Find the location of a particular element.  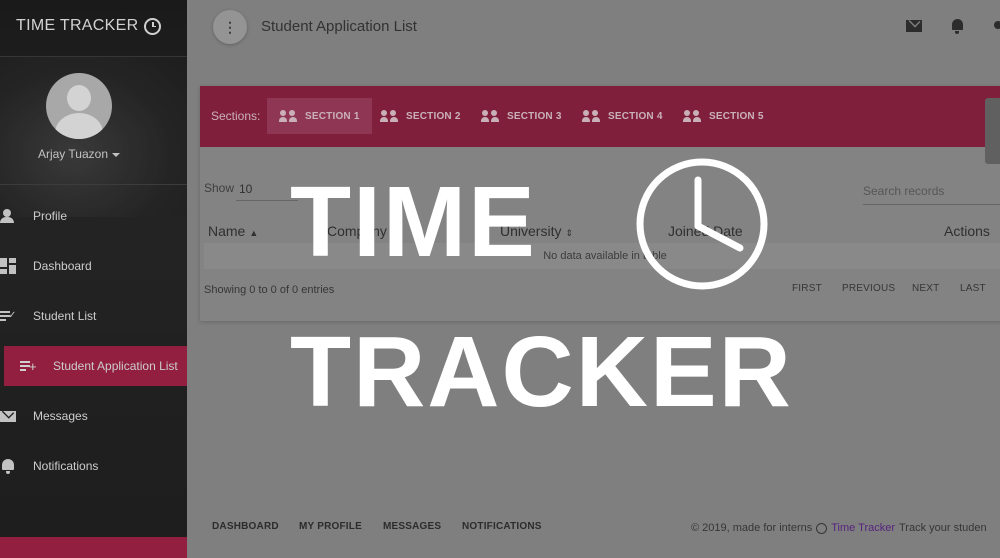

sidebar-item-notifications: Notifications is located at coordinates (93, 466).